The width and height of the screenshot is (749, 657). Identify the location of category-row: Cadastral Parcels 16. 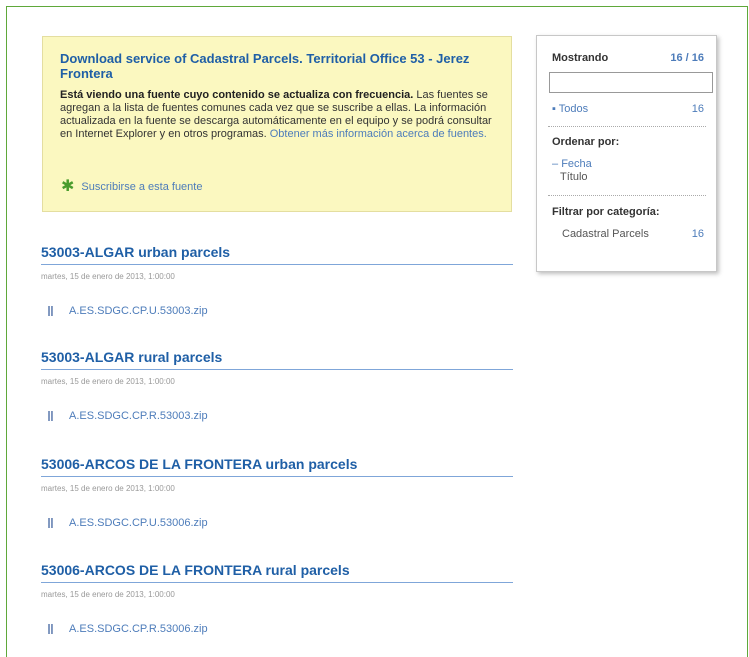
(628, 234).